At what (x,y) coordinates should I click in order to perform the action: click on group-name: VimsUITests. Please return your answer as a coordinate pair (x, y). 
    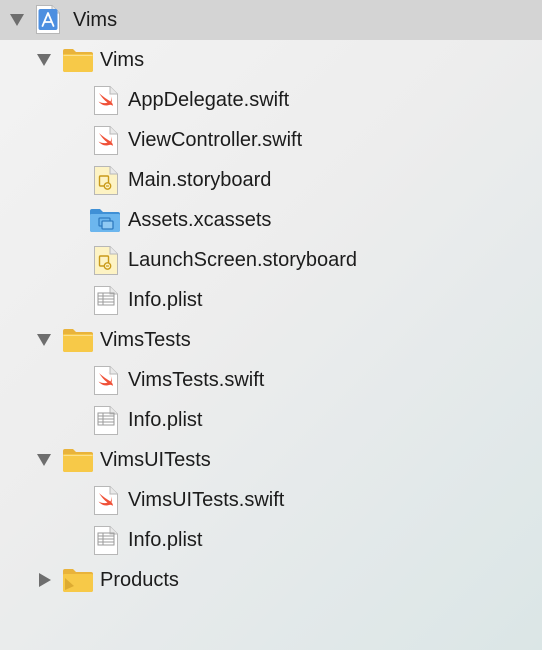
    Looking at the image, I should click on (155, 460).